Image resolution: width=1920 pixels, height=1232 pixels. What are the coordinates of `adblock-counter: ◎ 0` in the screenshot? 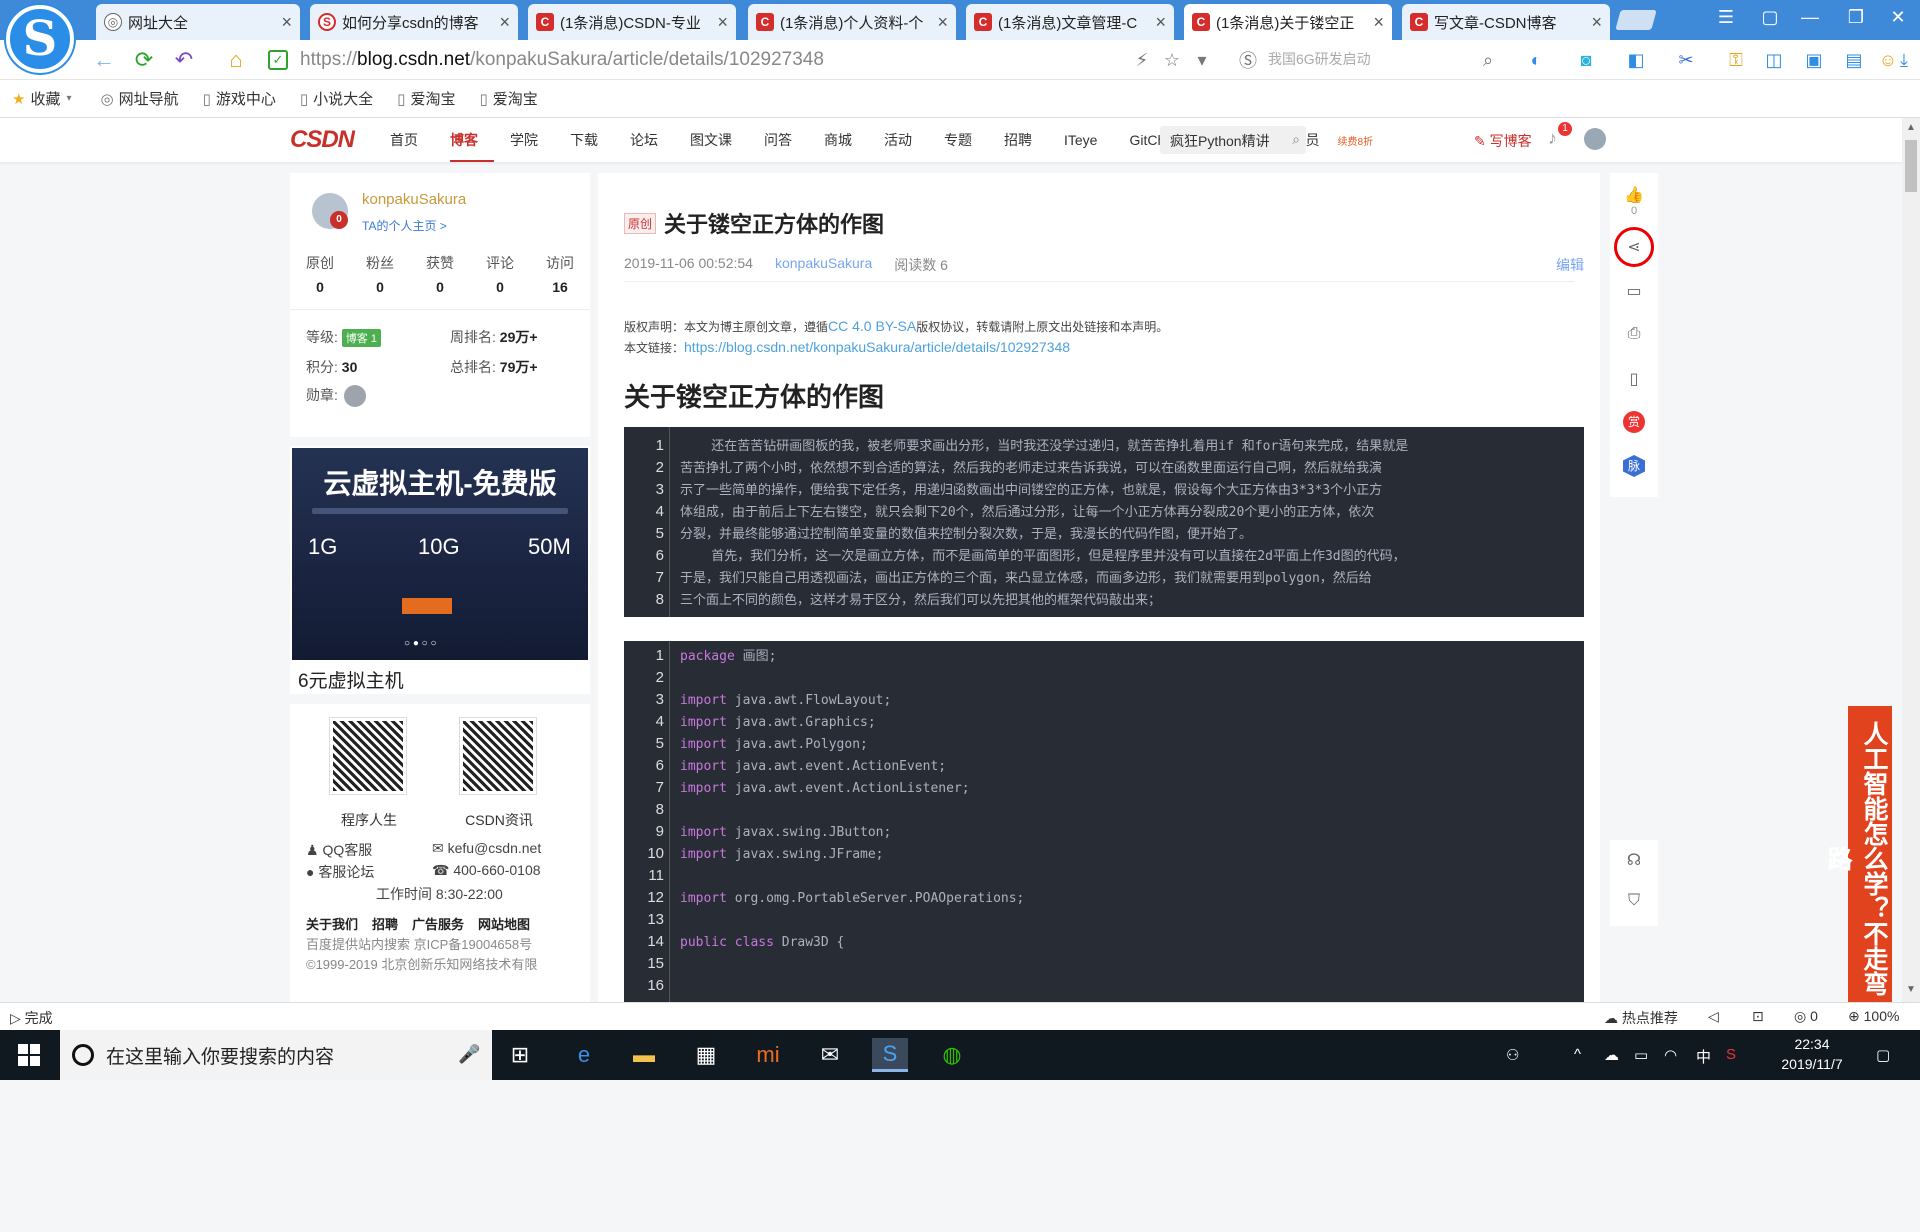 It's located at (1806, 1016).